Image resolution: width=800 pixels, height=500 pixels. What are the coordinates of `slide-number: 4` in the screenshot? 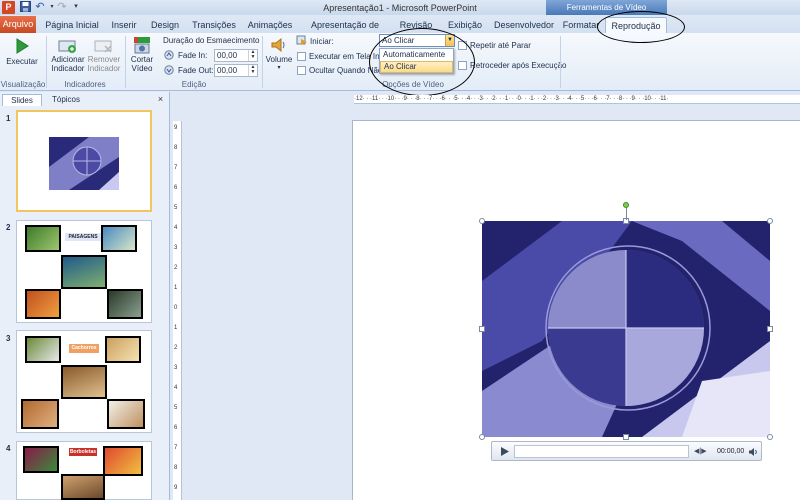 It's located at (8, 448).